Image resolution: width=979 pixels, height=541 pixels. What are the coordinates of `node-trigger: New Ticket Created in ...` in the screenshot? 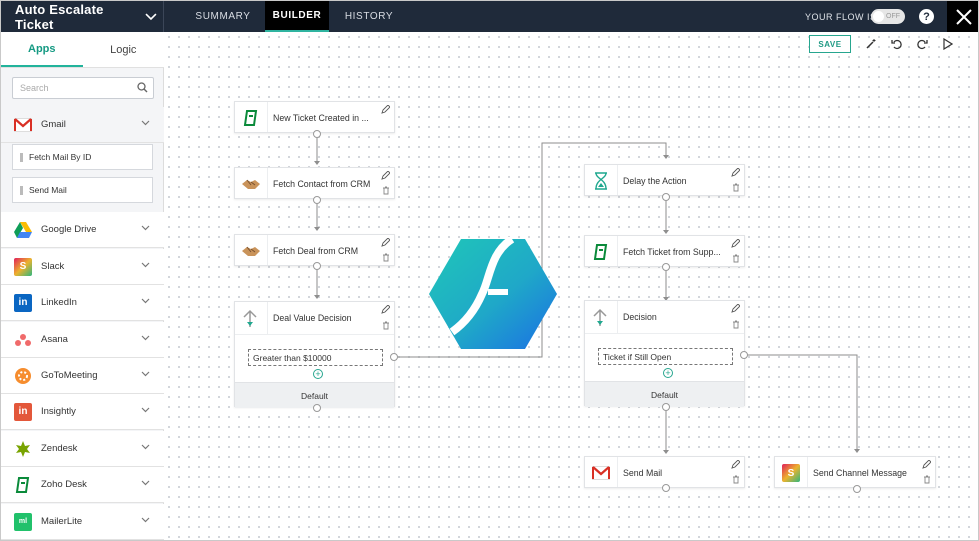 It's located at (314, 117).